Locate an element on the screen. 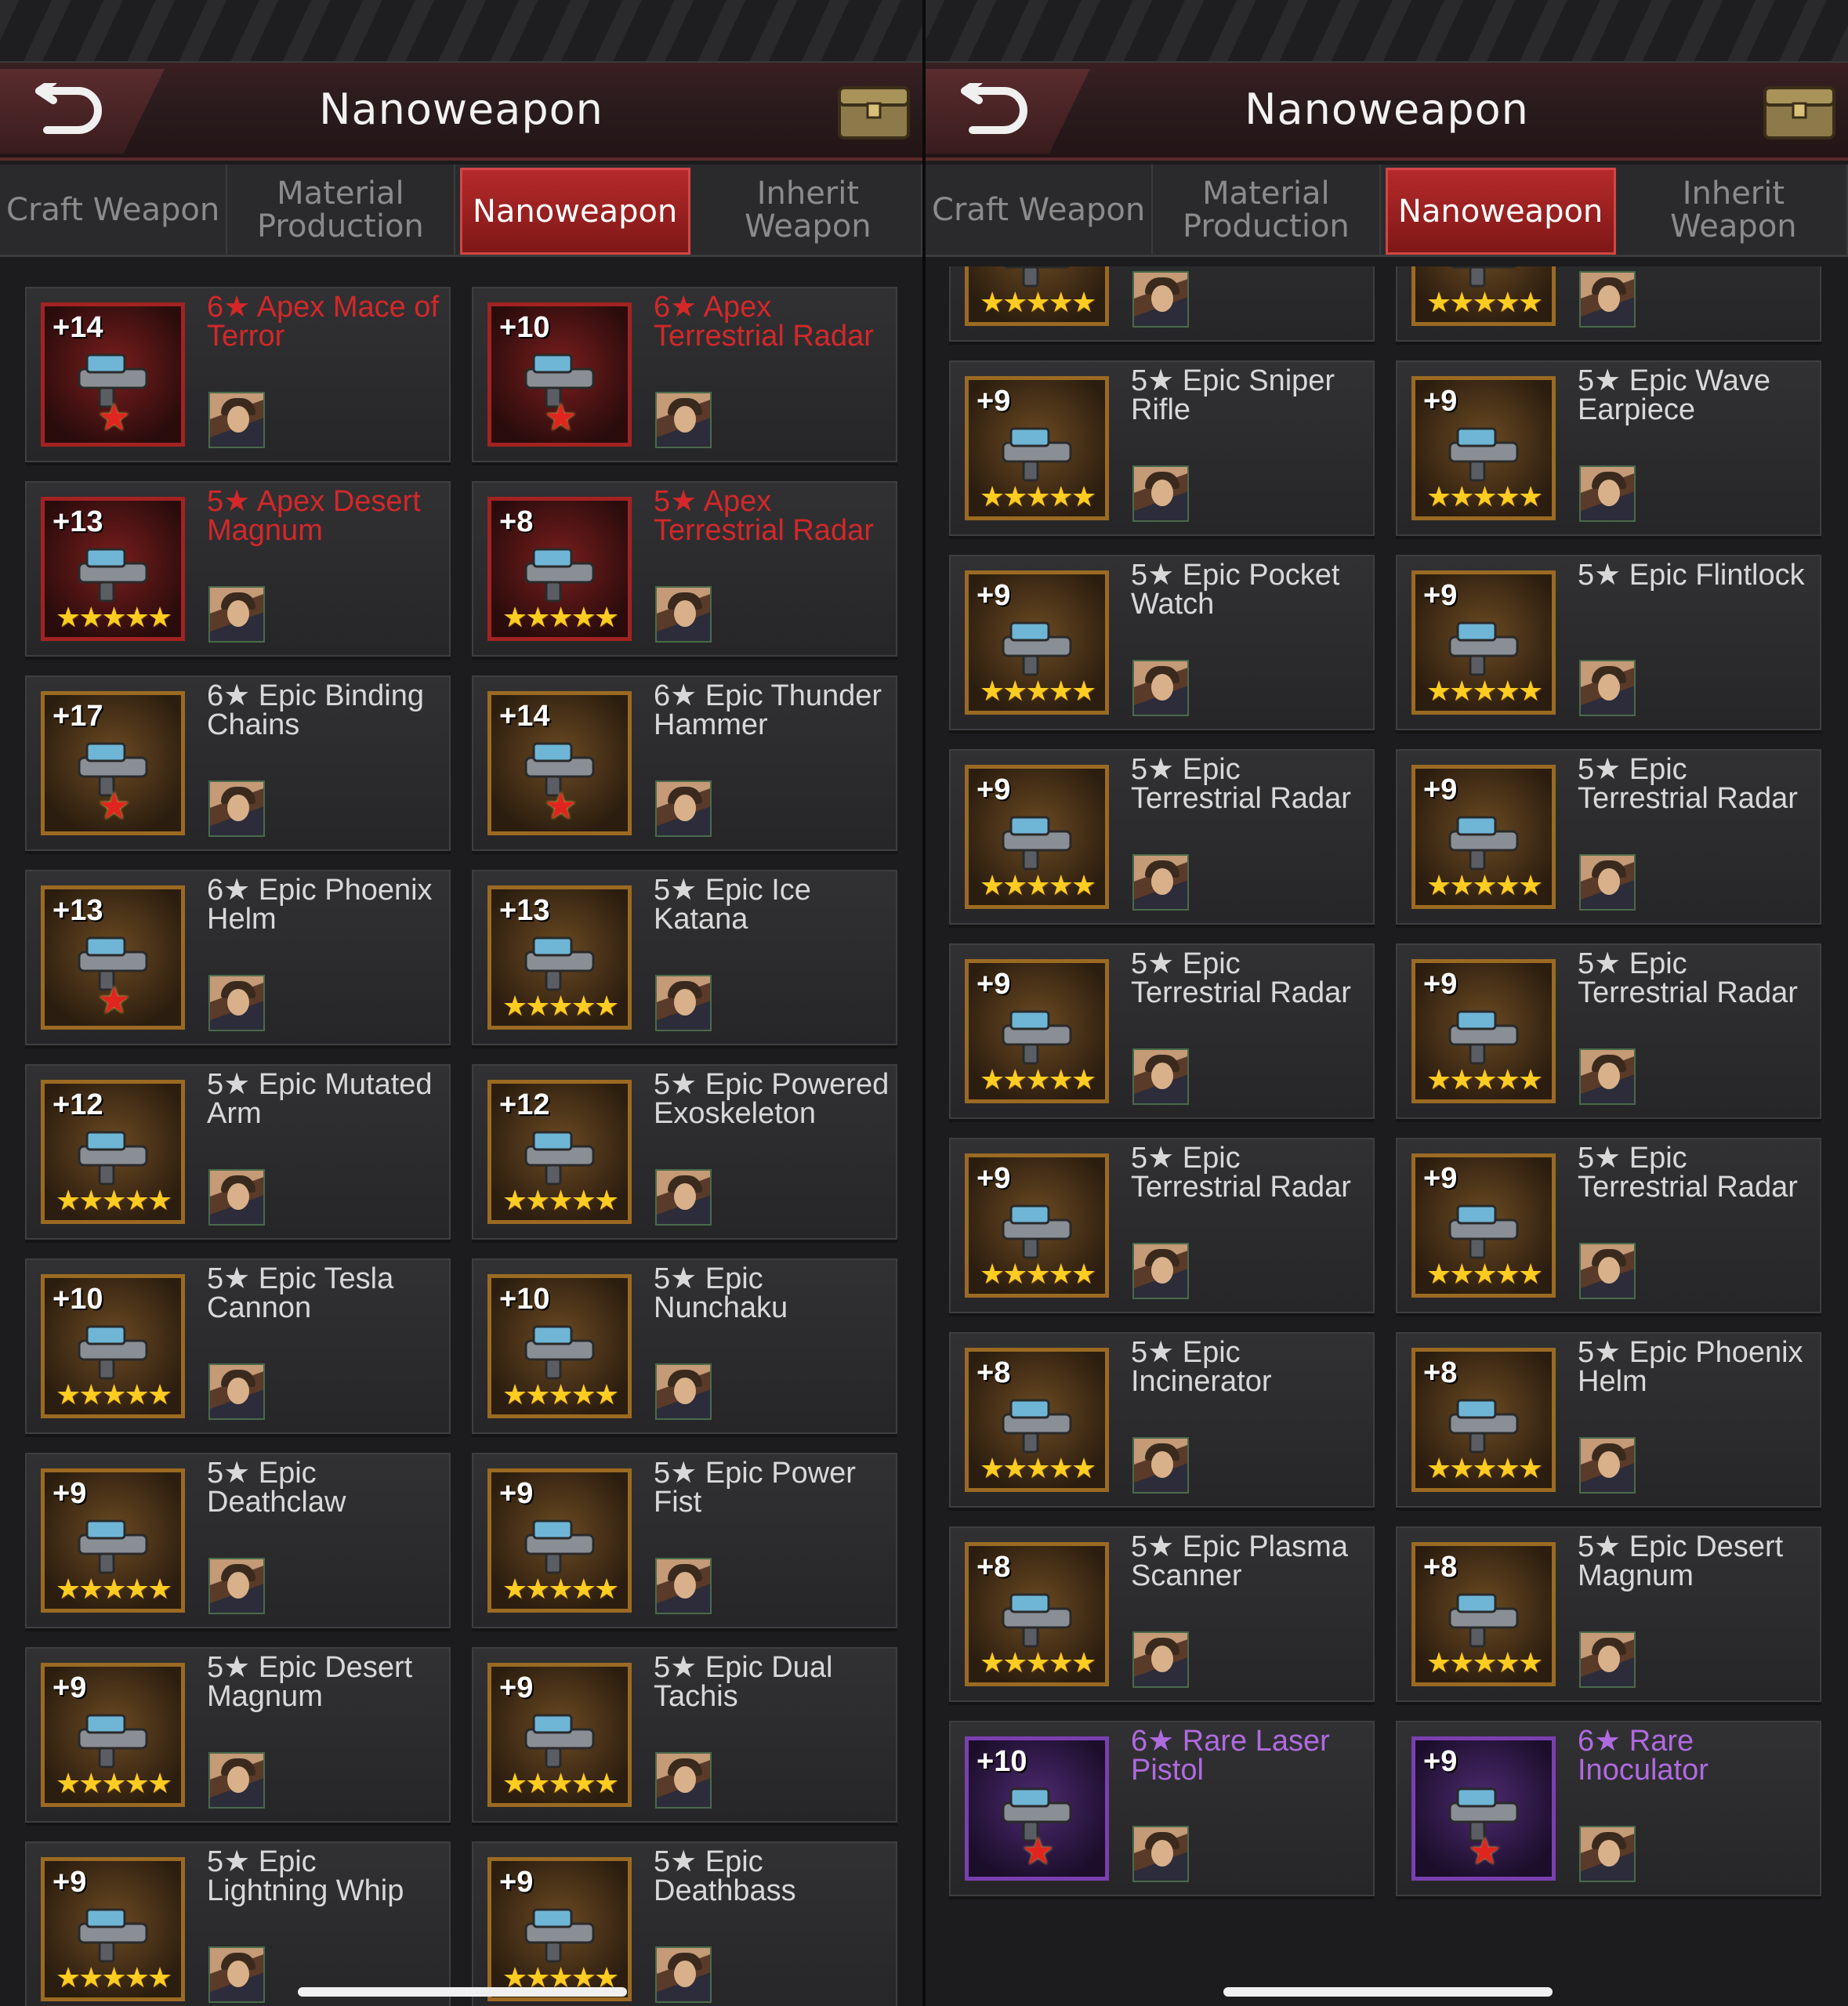 This screenshot has width=1848, height=2006. weapon-card: +10 ★ 6★ Apex Terrestrial Radar is located at coordinates (684, 374).